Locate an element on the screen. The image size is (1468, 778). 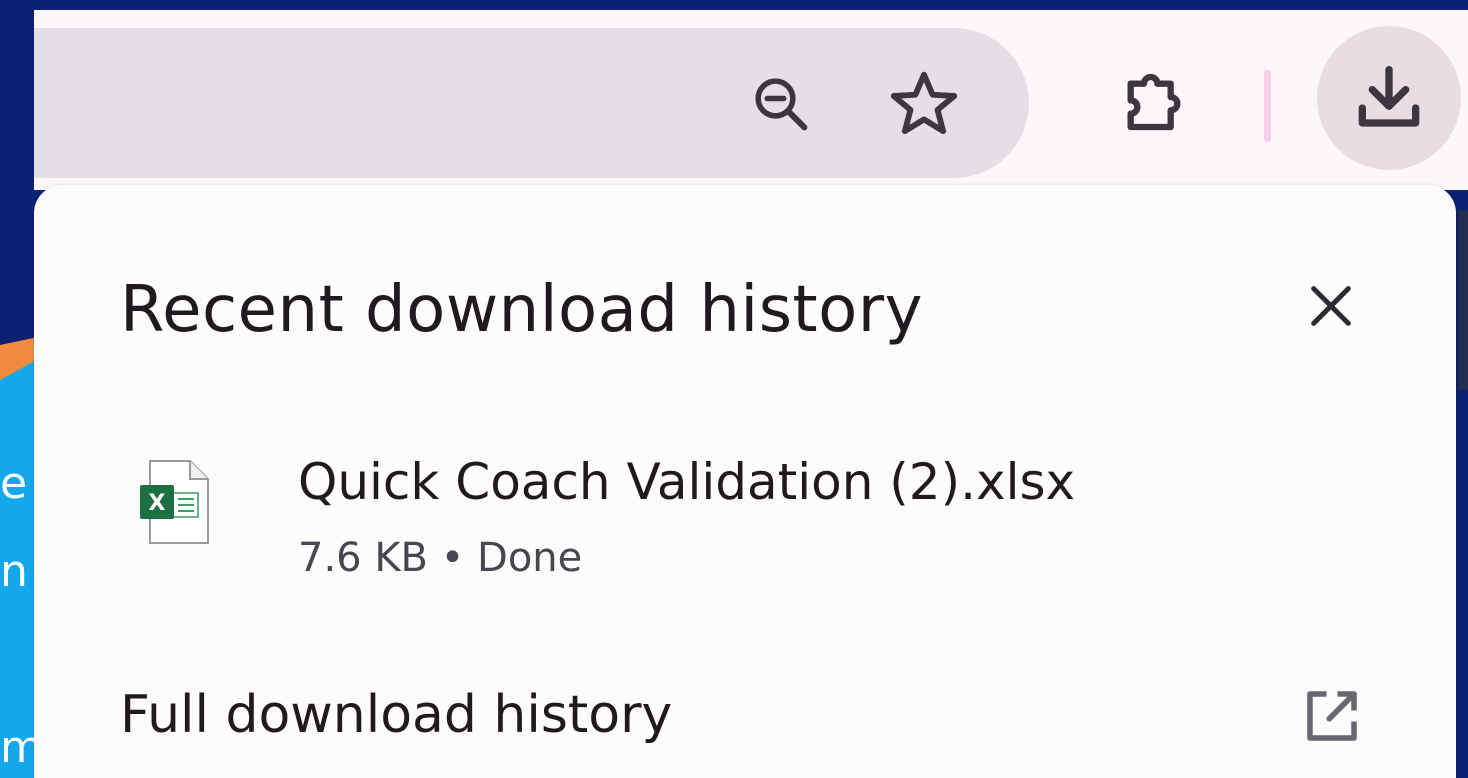
close-button is located at coordinates (1331, 306).